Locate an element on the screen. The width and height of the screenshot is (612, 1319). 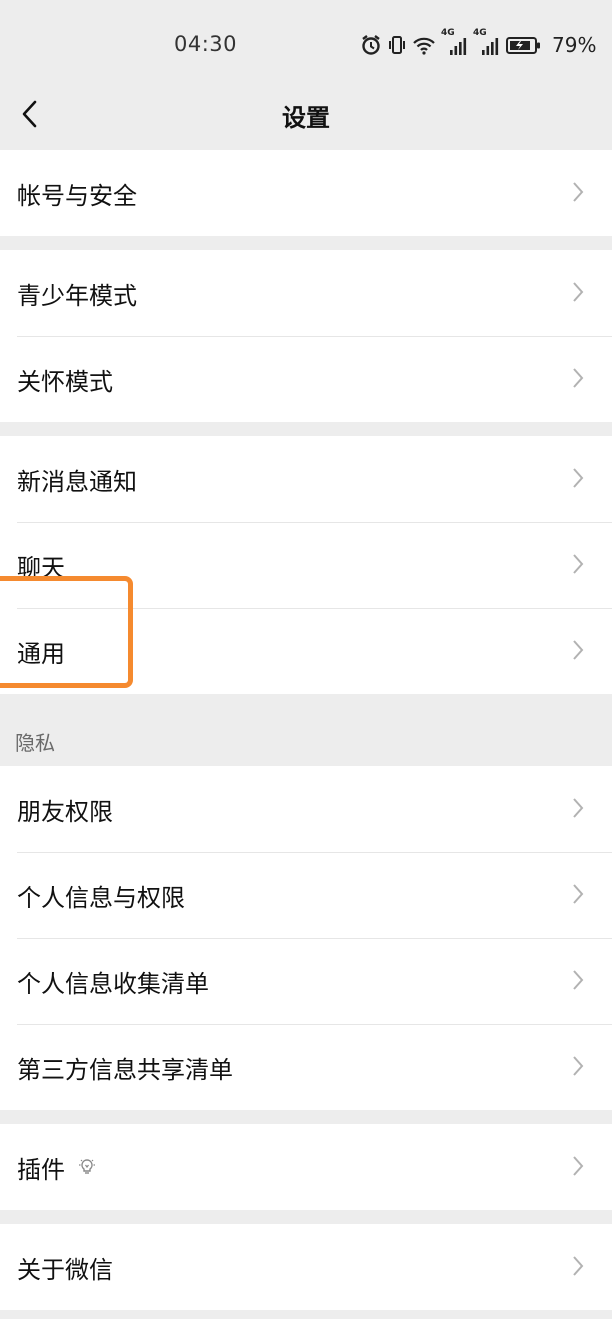
navigation-bar: 设置 is located at coordinates (306, 120).